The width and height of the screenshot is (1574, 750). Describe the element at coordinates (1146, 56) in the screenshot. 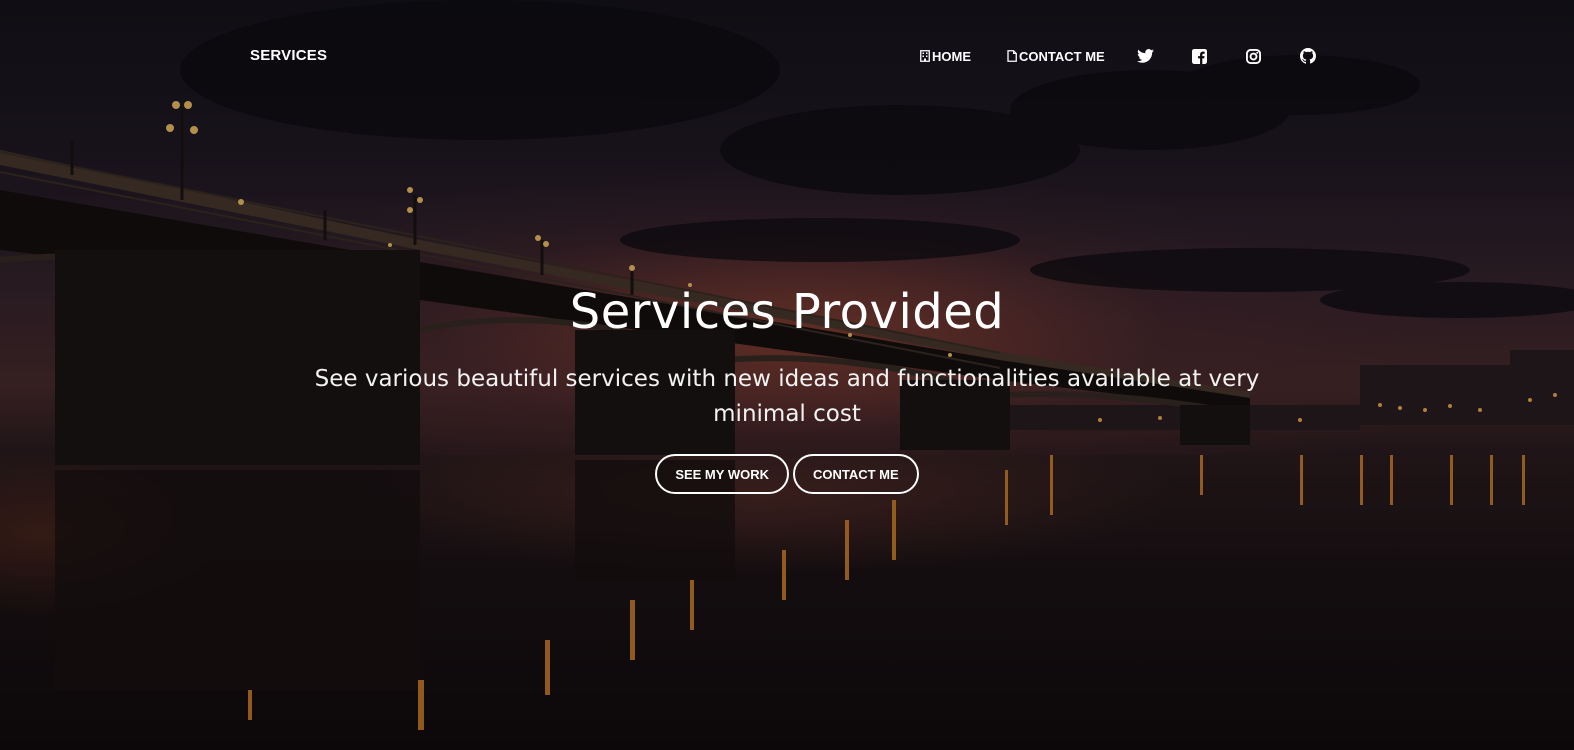

I see `twitter-icon` at that location.